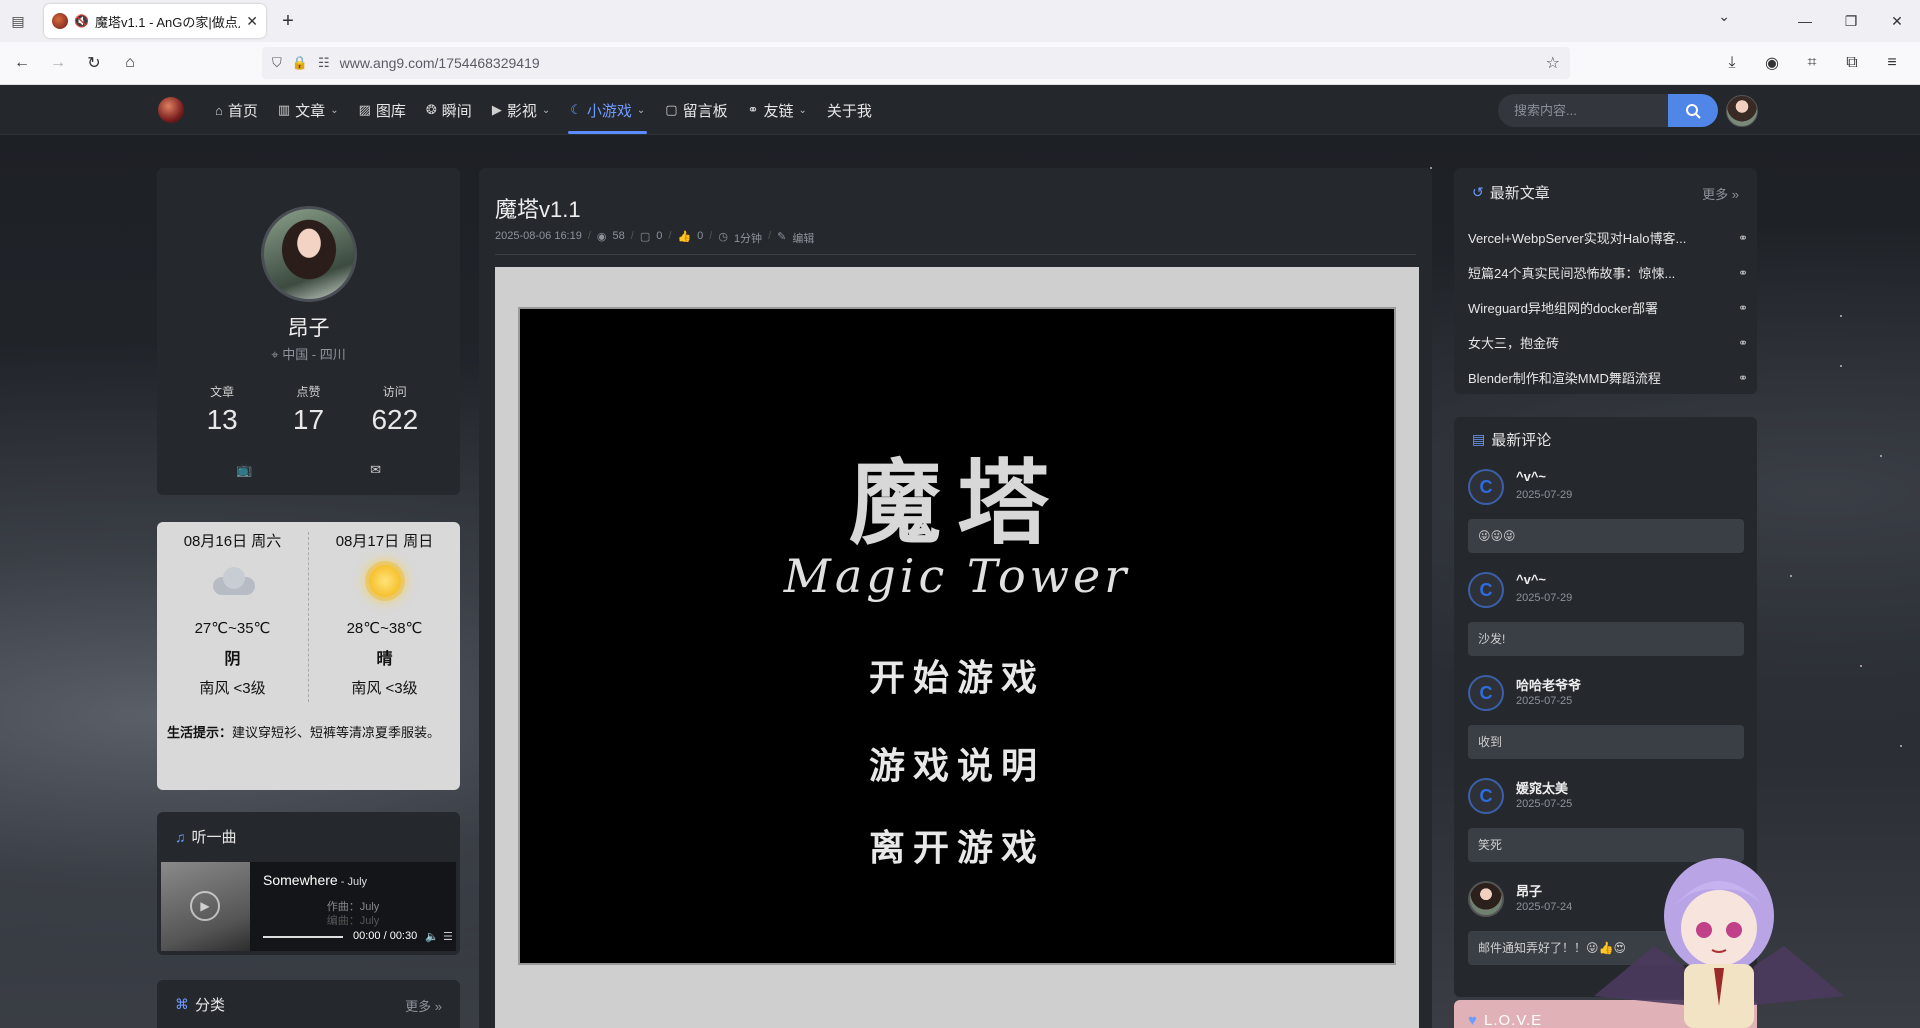 Image resolution: width=1920 pixels, height=1028 pixels. Describe the element at coordinates (1720, 193) in the screenshot. I see `recent-more-link: 更多 »` at that location.